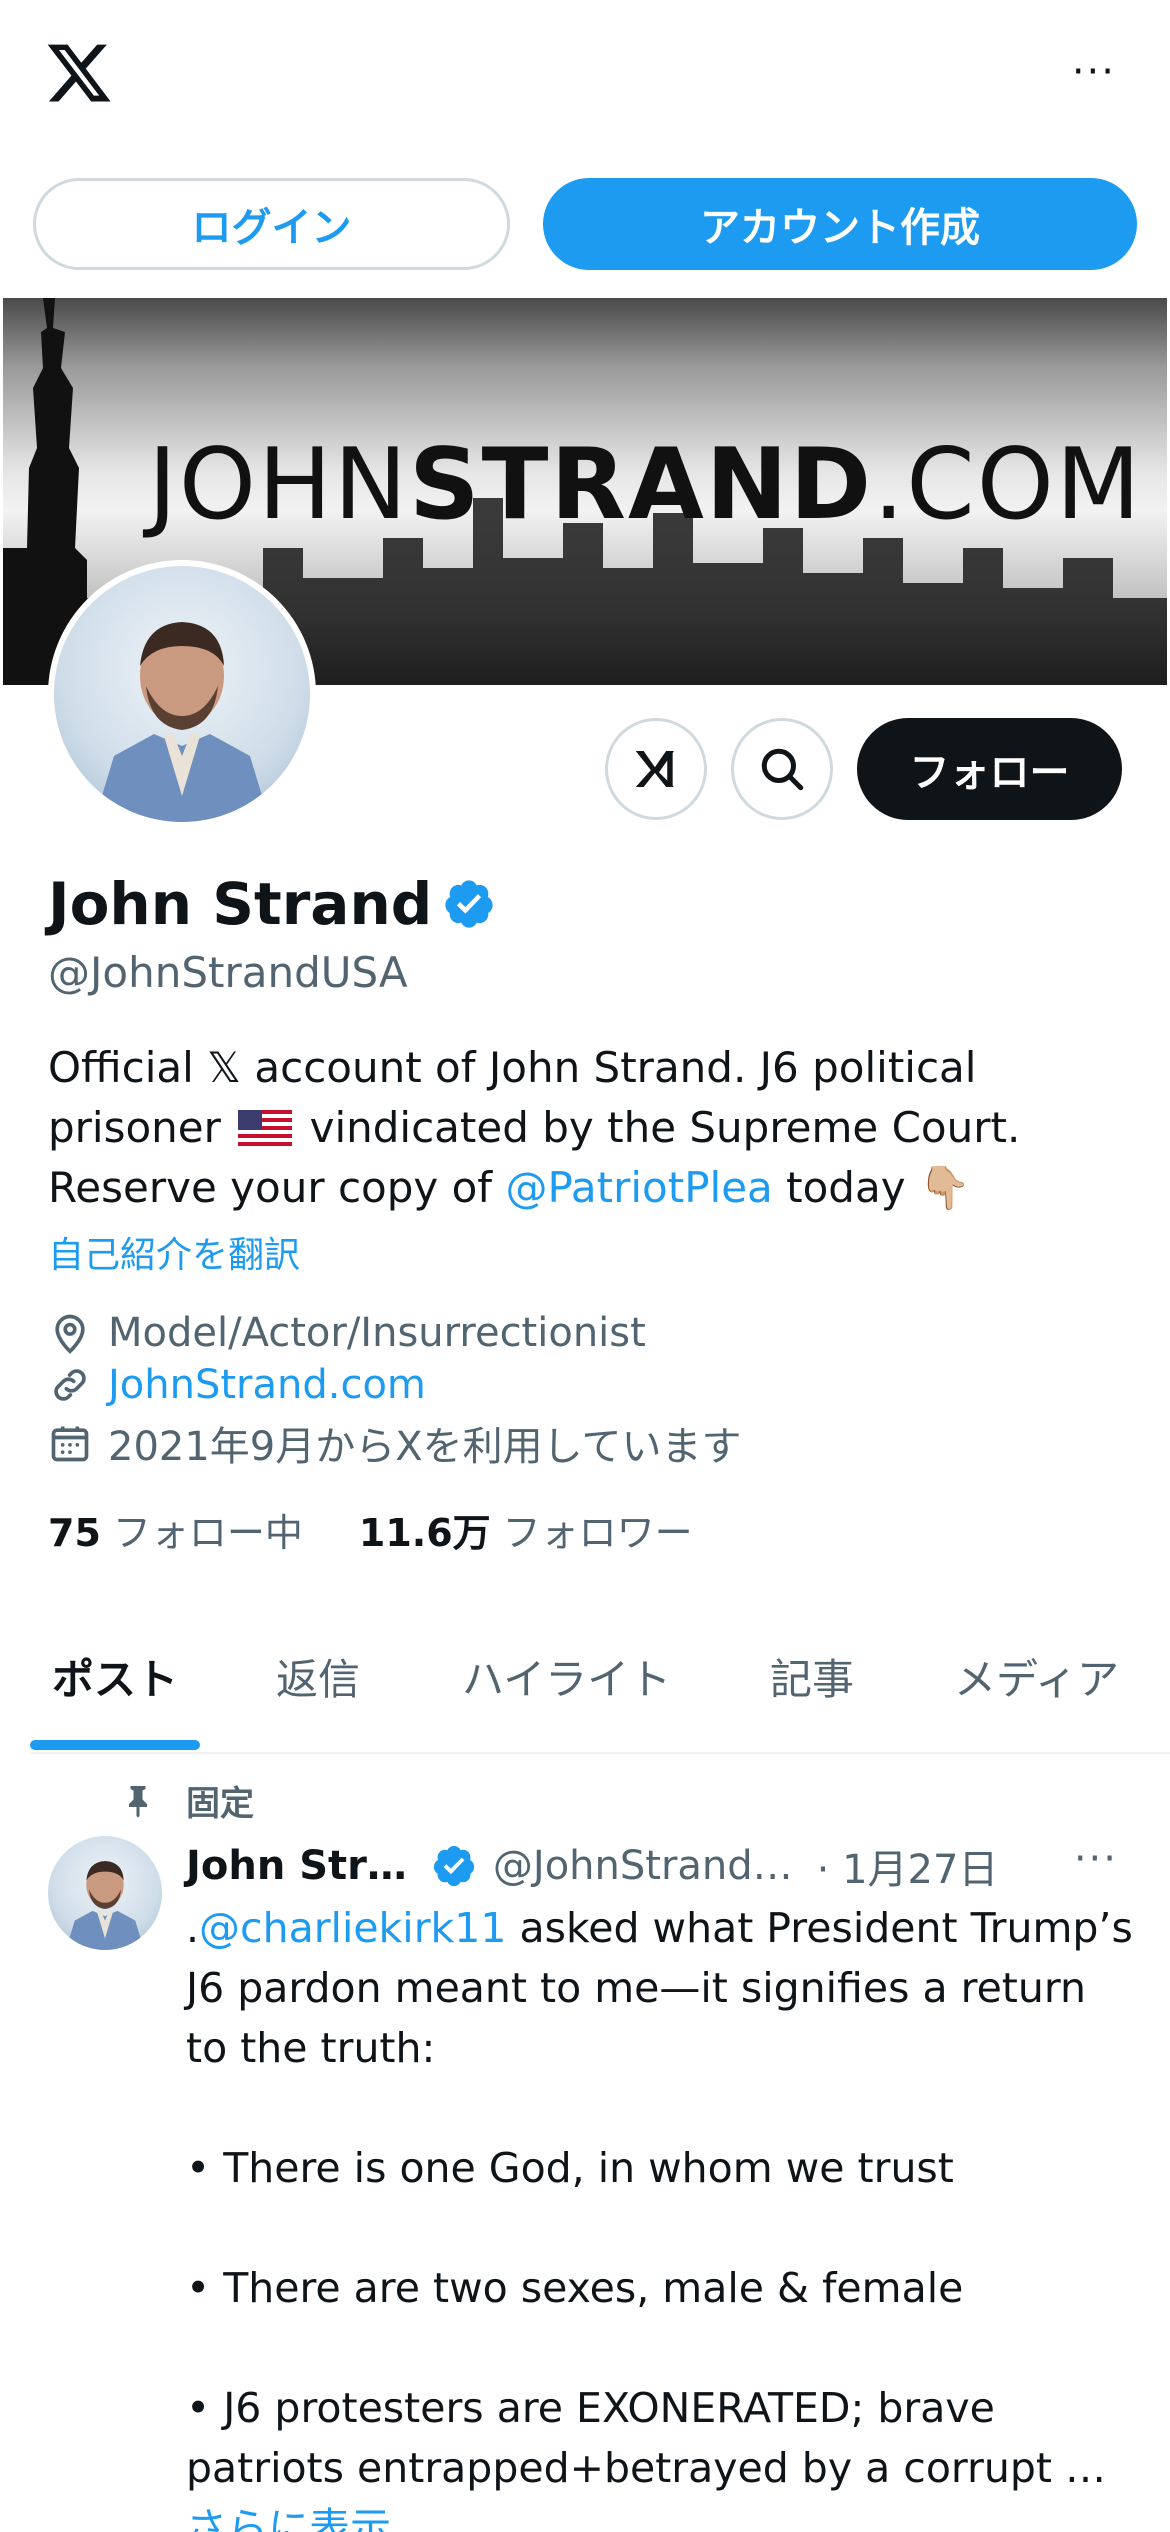 The height and width of the screenshot is (2532, 1170). Describe the element at coordinates (575, 2288) in the screenshot. I see `post-line: • There are two sexes, male & female` at that location.